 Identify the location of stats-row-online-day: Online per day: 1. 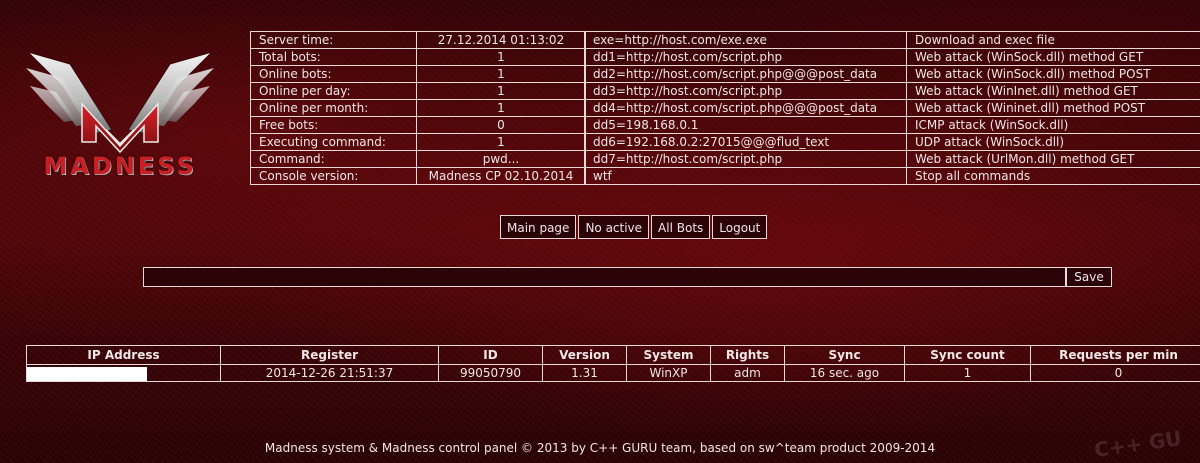
(418, 91).